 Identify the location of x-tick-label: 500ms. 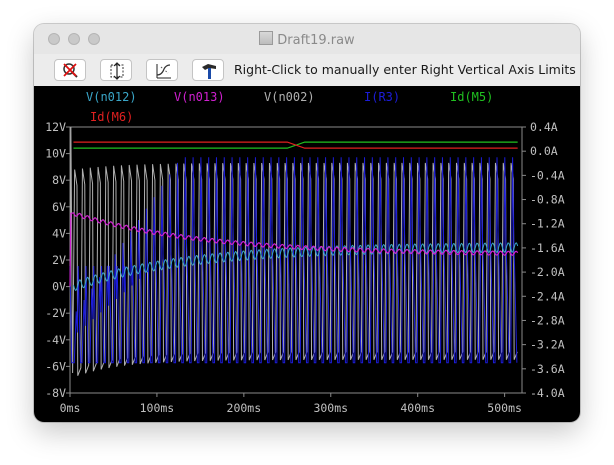
(504, 408).